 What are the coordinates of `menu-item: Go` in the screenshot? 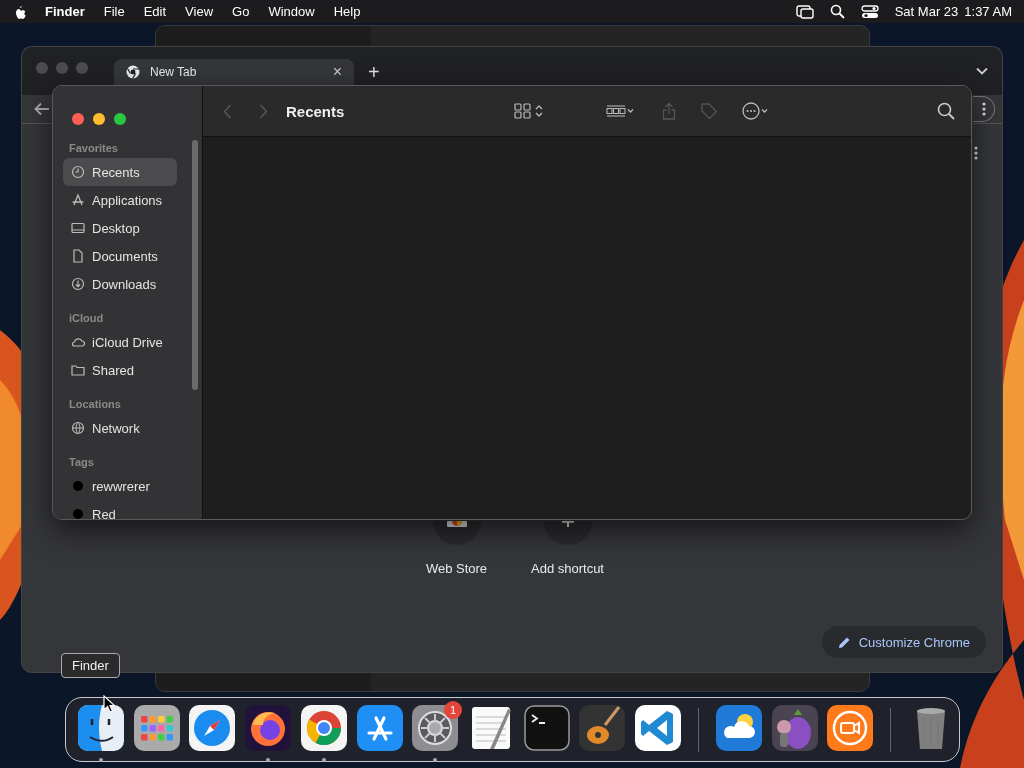 It's located at (241, 11).